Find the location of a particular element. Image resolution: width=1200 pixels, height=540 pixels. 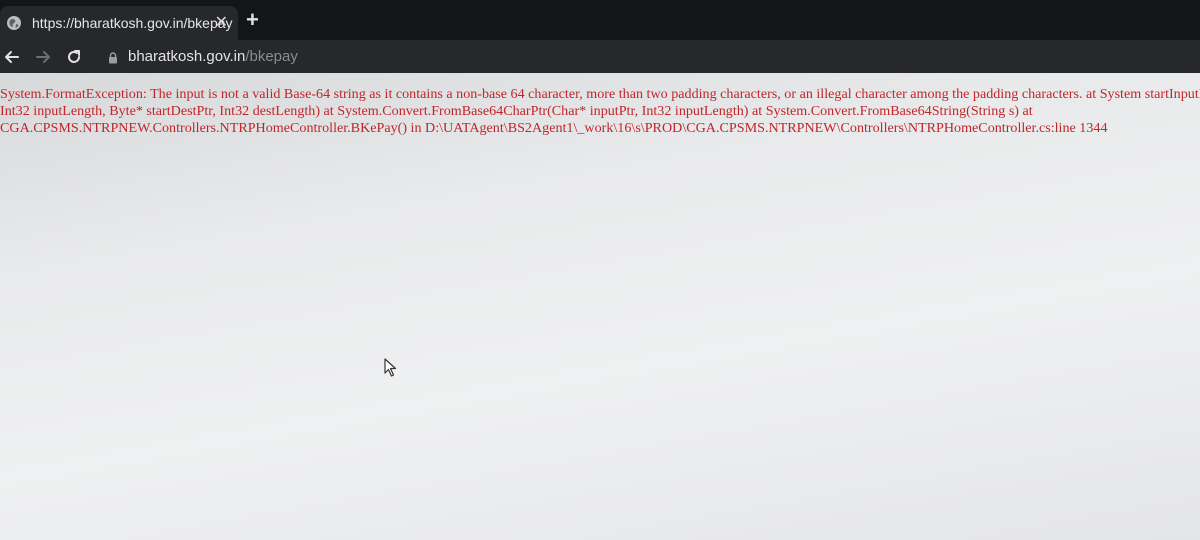

address-bar: bharatkosh.gov.in/bkepay is located at coordinates (213, 56).